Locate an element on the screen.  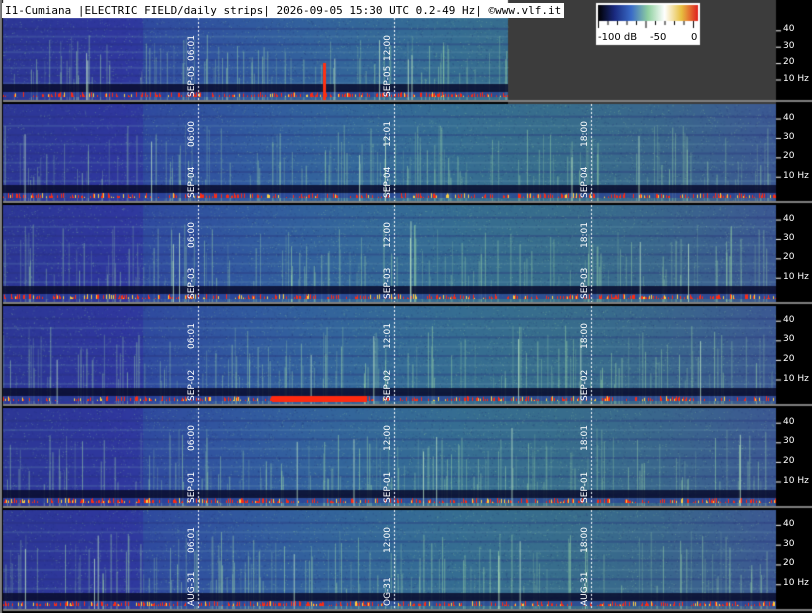
colorbar-max-label: 0 is located at coordinates (694, 37).